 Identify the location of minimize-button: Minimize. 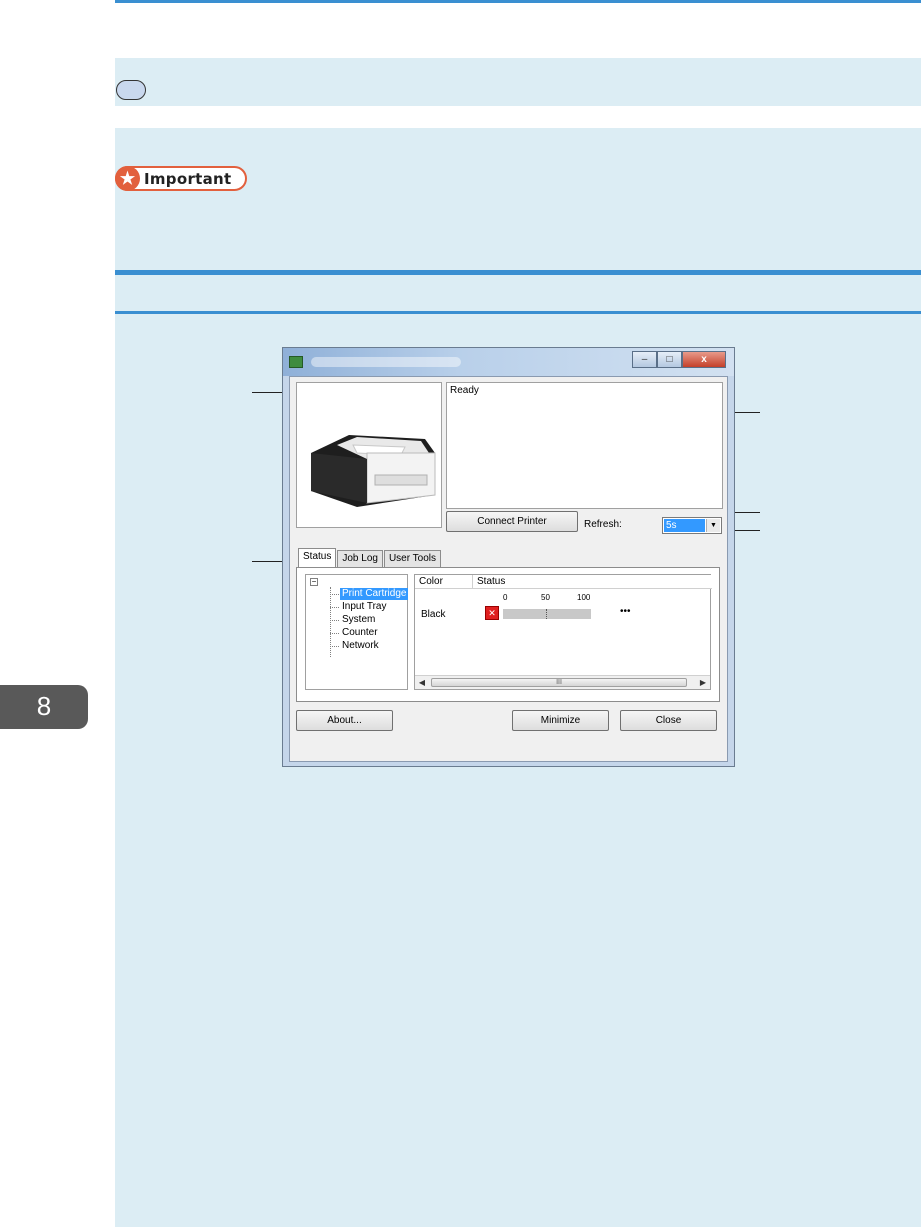
(560, 720).